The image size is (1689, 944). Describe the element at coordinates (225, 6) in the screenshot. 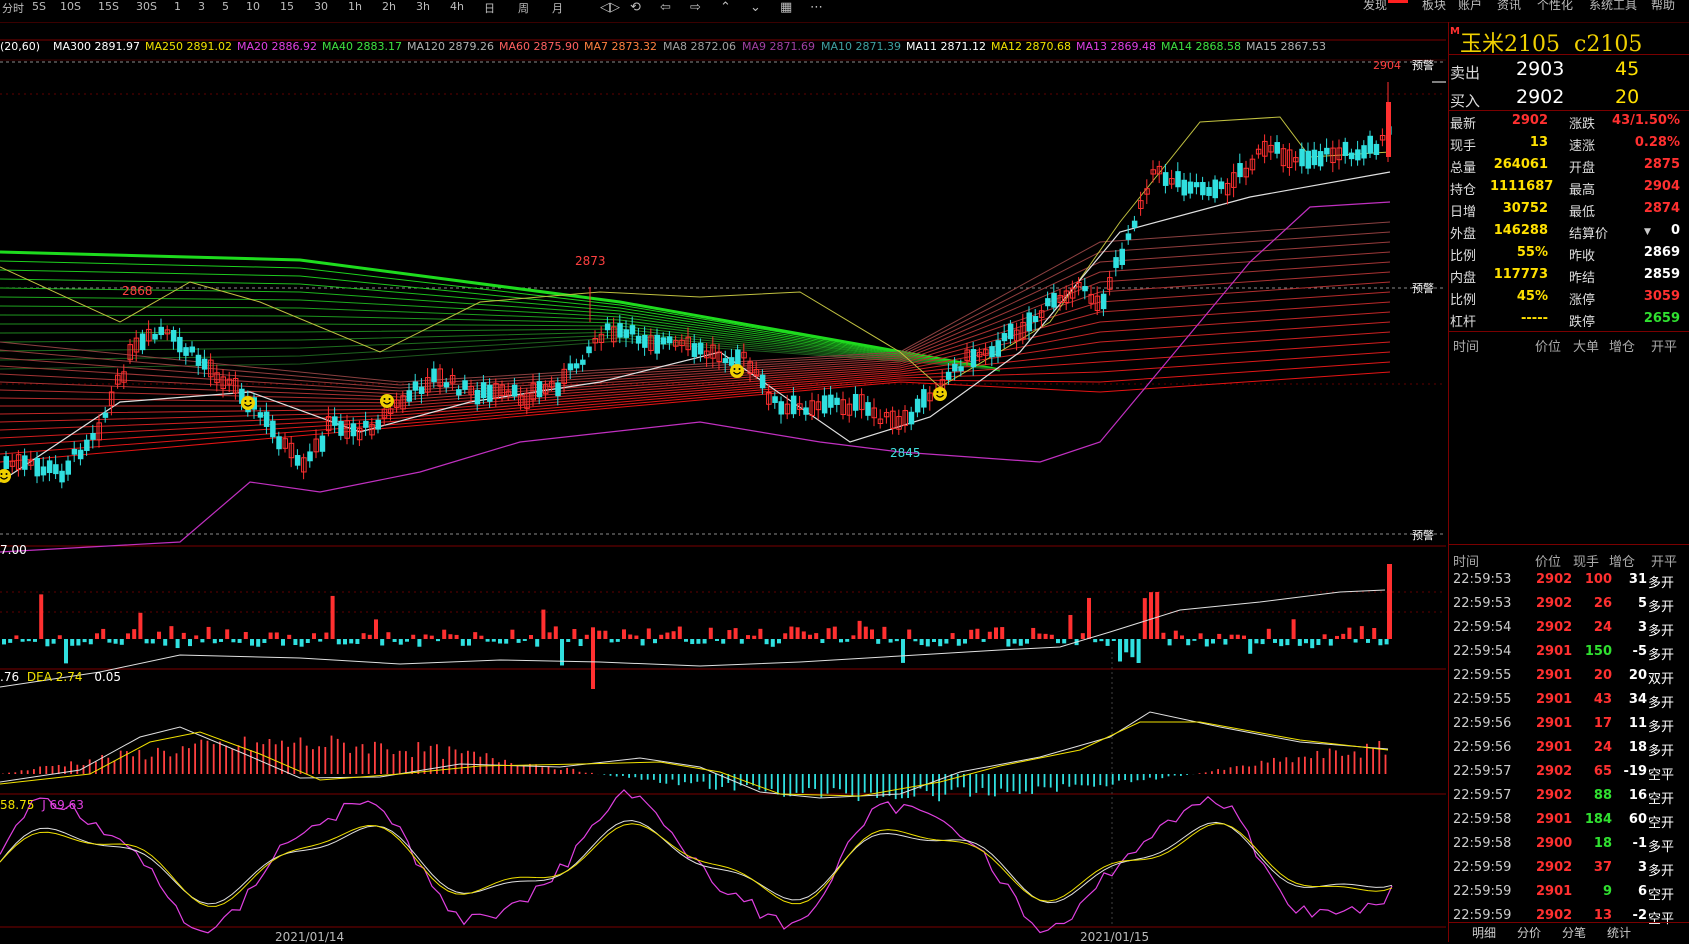

I see `period-7: 5` at that location.